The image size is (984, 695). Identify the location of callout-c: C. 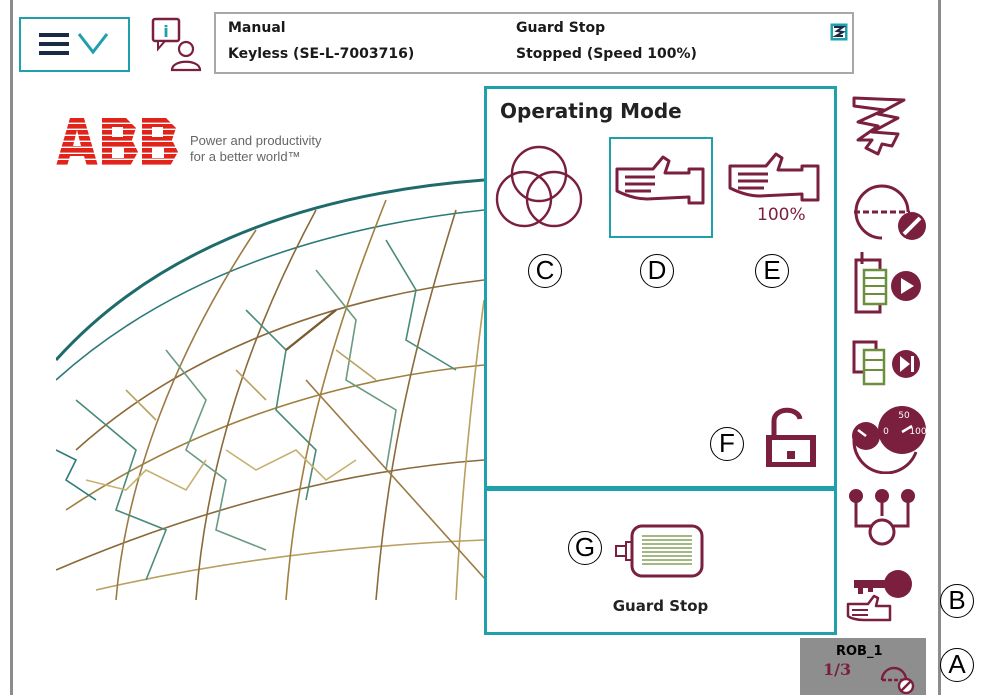
(545, 271).